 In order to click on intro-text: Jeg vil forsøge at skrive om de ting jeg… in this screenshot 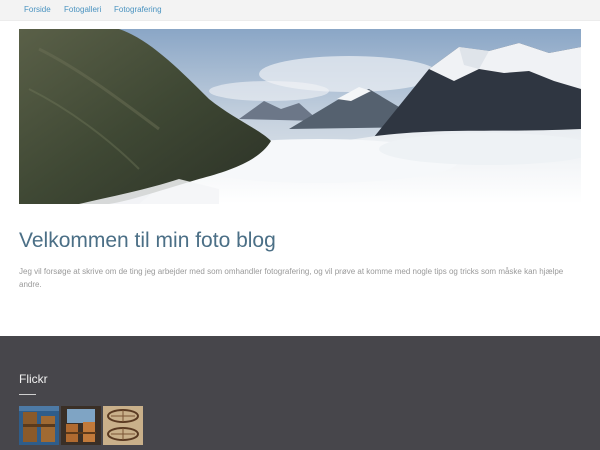, I will do `click(291, 278)`.